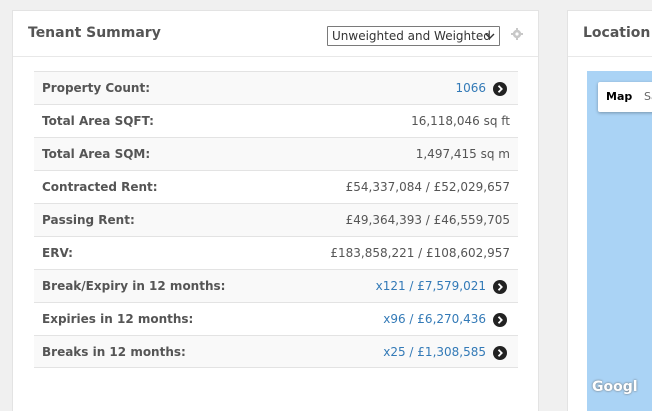 This screenshot has width=652, height=411. I want to click on map-canvas, so click(619, 241).